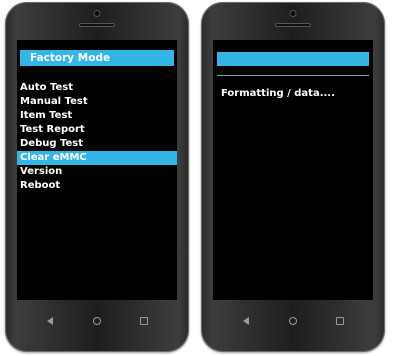 Image resolution: width=393 pixels, height=356 pixels. I want to click on factory-mode-title: Factory Mode, so click(97, 58).